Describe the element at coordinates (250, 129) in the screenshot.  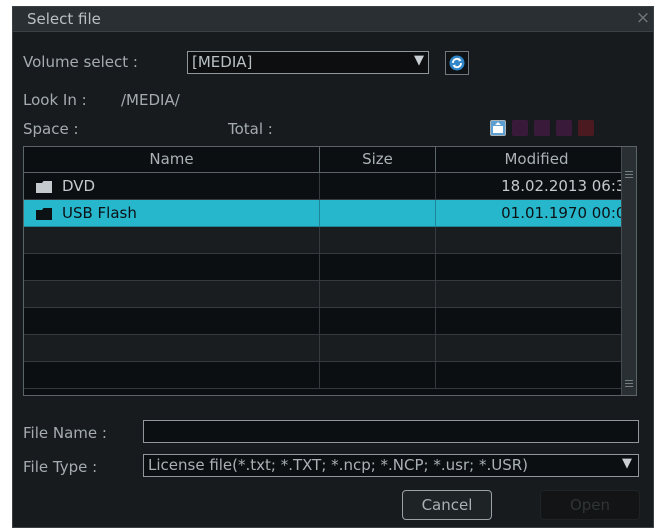
I see `total-label: Total :` at that location.